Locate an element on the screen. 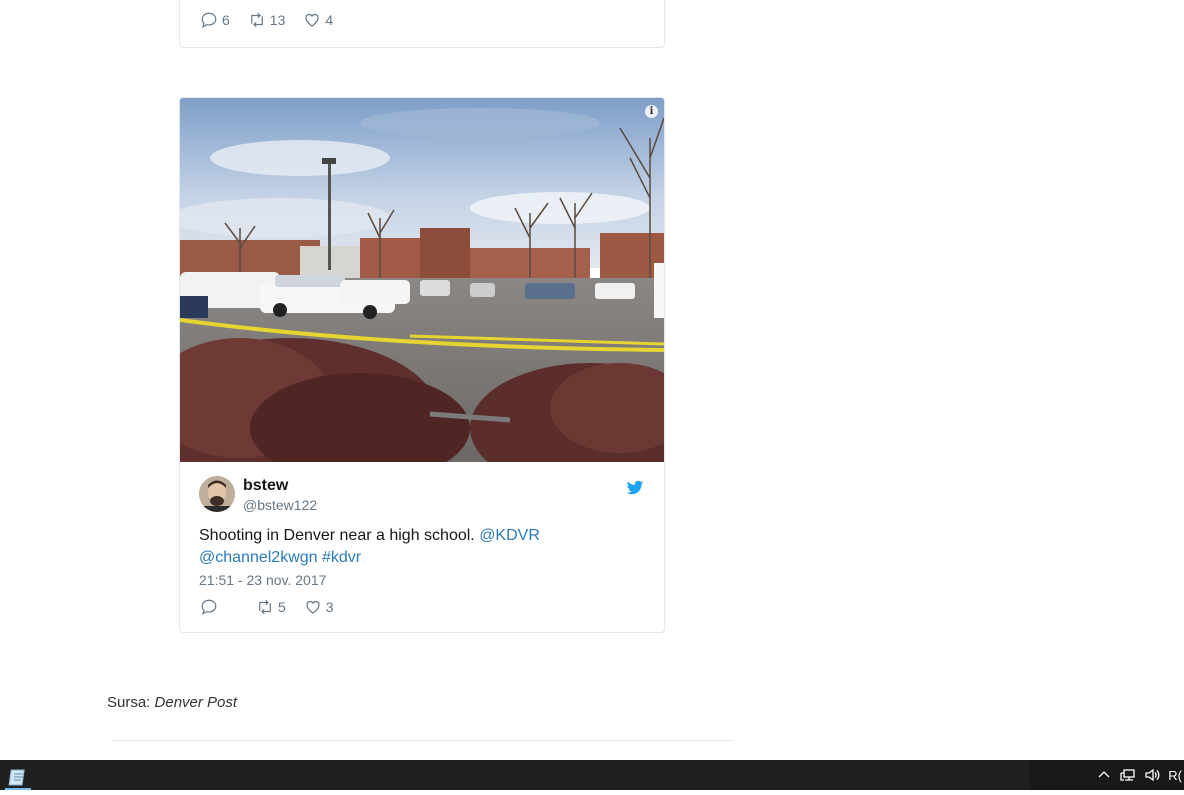 This screenshot has width=1184, height=795. tweet-author: bstew @bstew122 is located at coordinates (258, 495).